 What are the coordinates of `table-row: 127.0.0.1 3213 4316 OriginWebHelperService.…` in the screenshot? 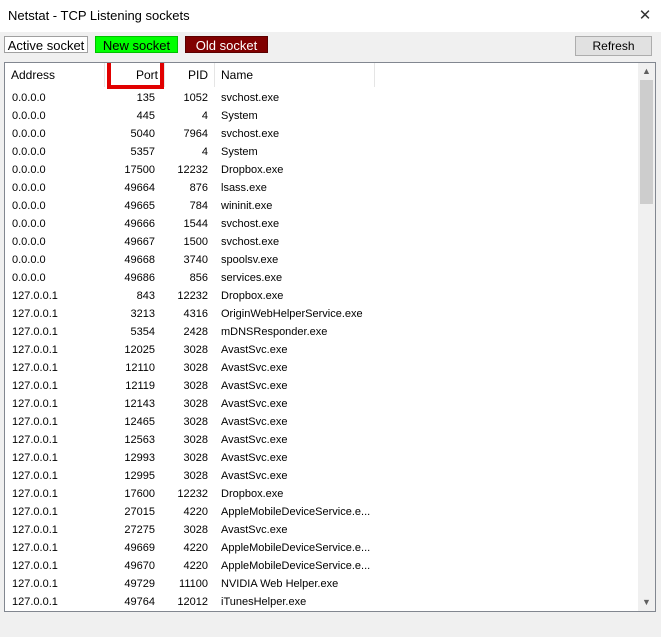 It's located at (321, 314).